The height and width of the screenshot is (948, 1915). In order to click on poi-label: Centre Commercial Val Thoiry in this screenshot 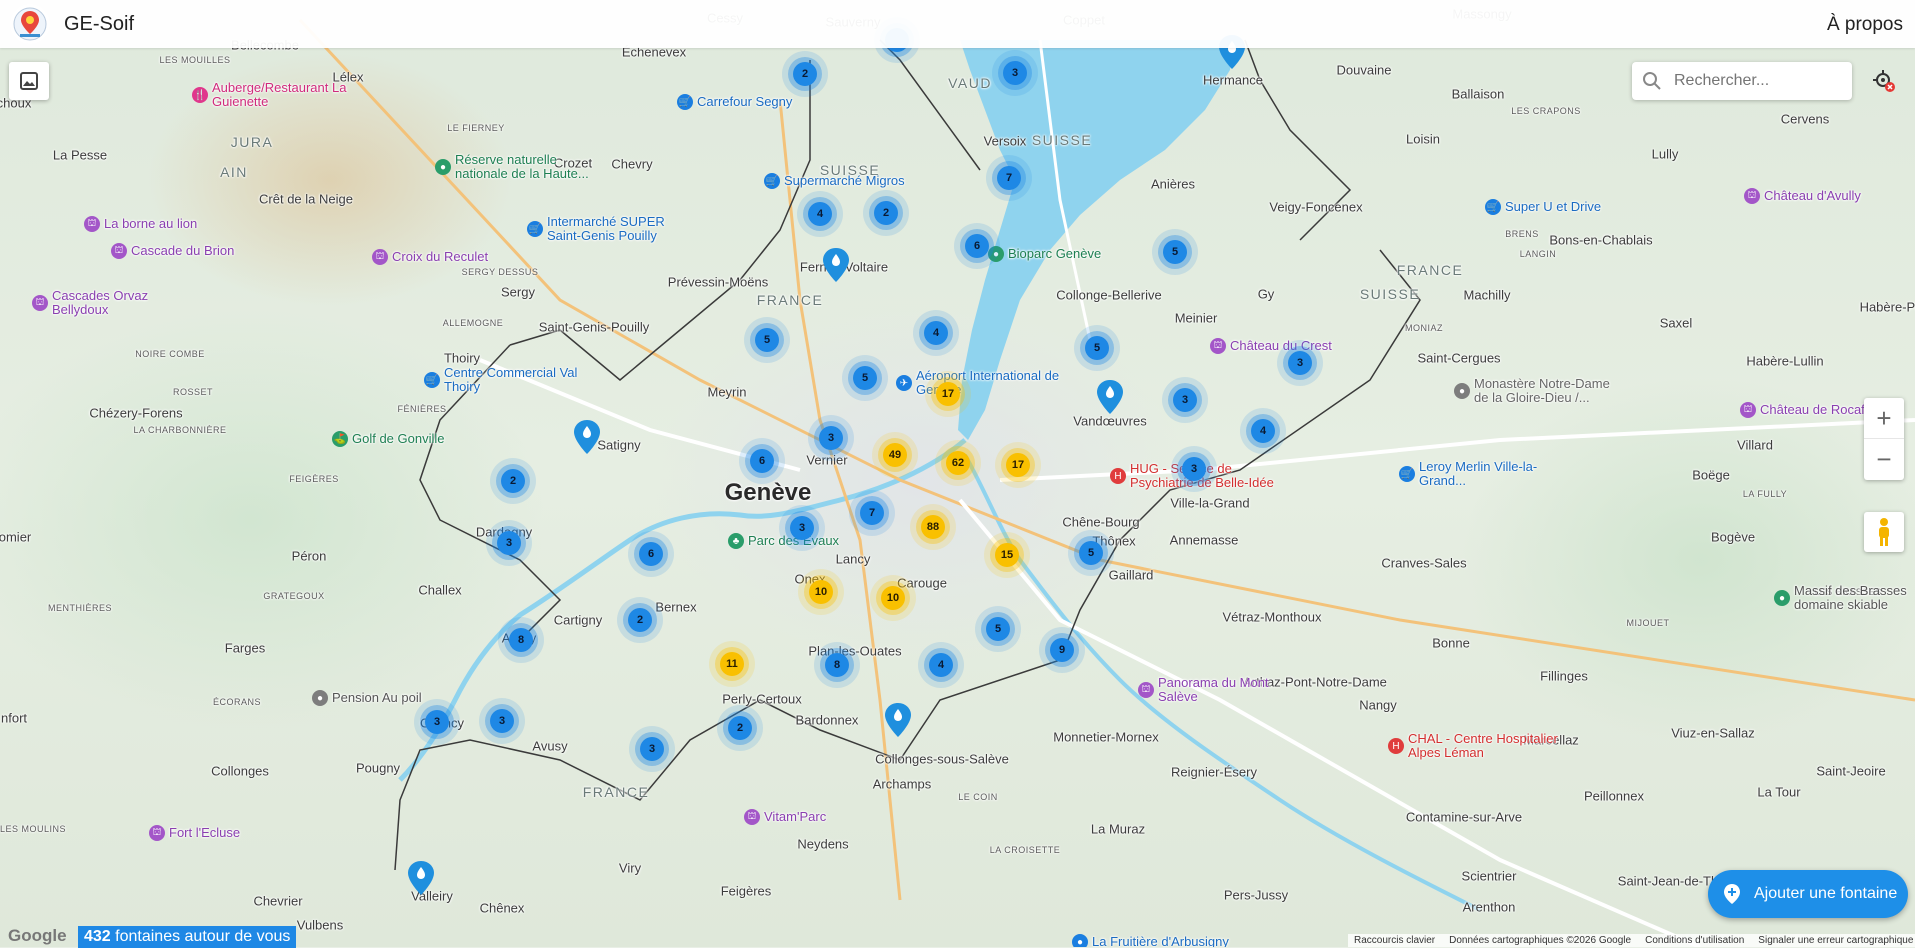, I will do `click(519, 380)`.